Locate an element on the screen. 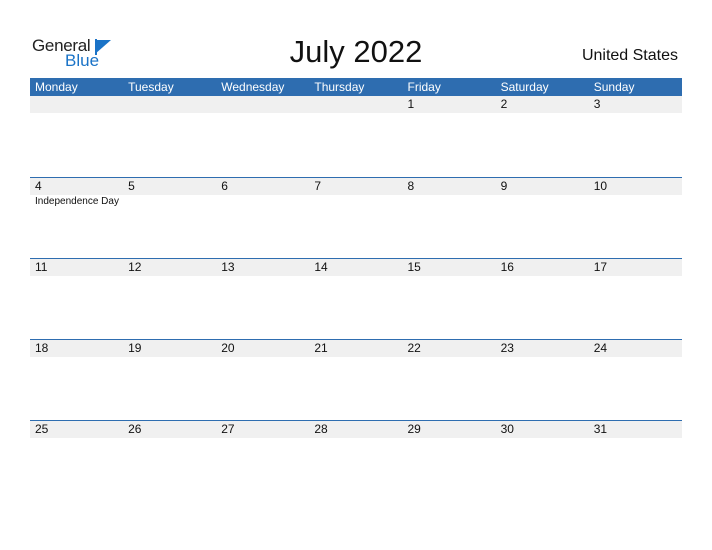  day-number-strip: 11 12 13 14 15 16 17 is located at coordinates (356, 267).